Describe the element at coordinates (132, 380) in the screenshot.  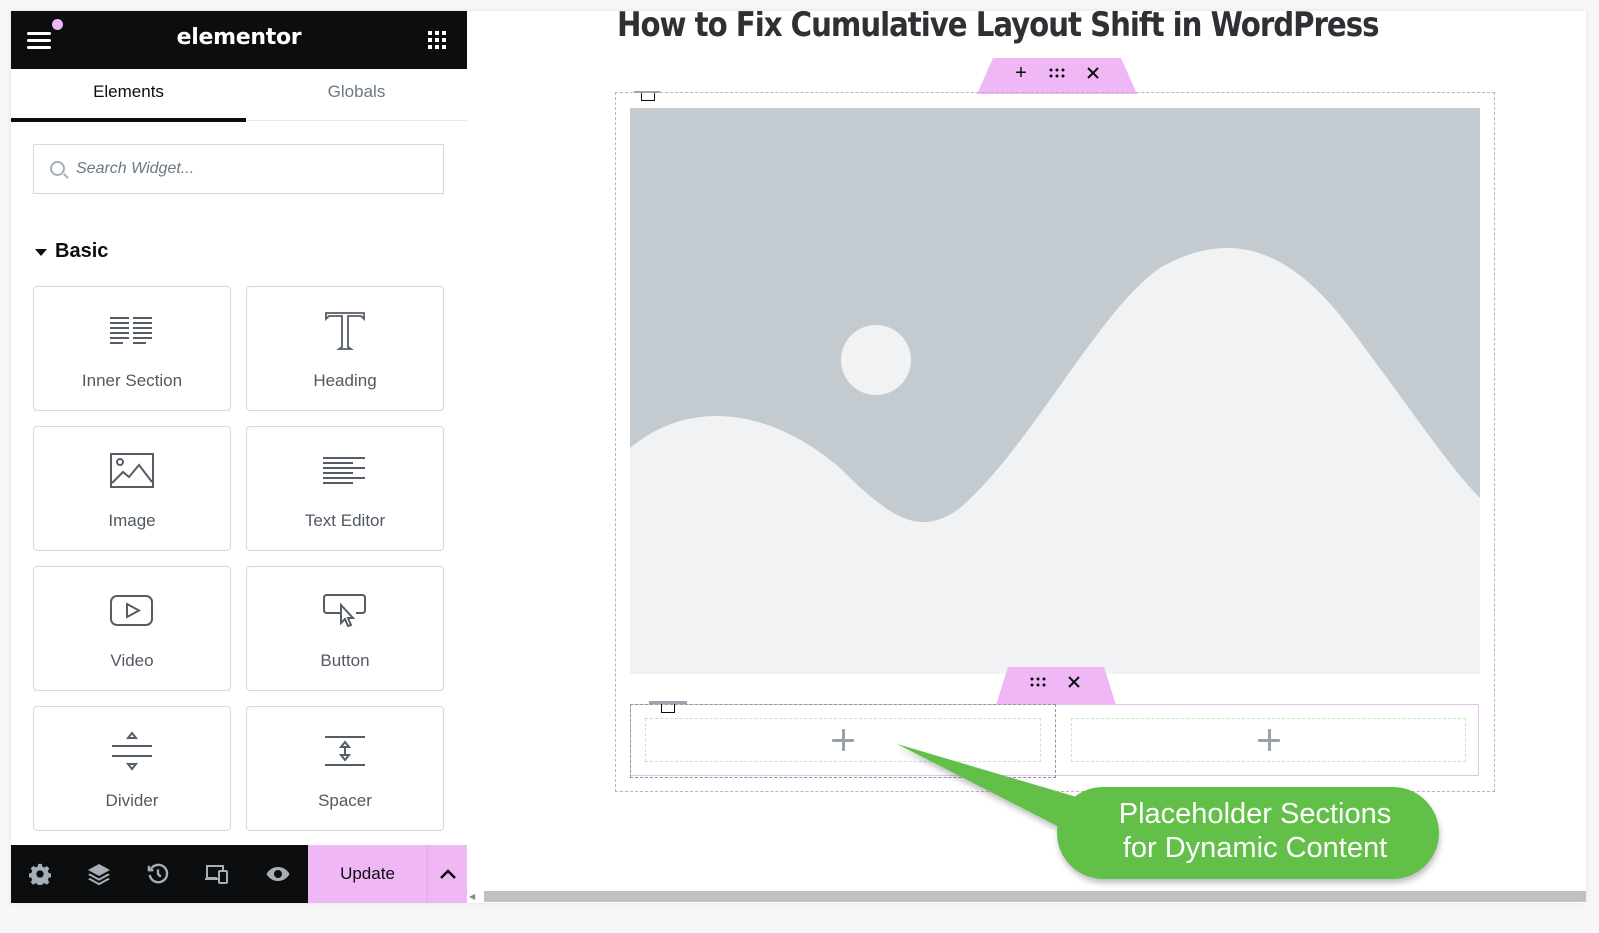
I see `widget-label: Inner Section` at that location.